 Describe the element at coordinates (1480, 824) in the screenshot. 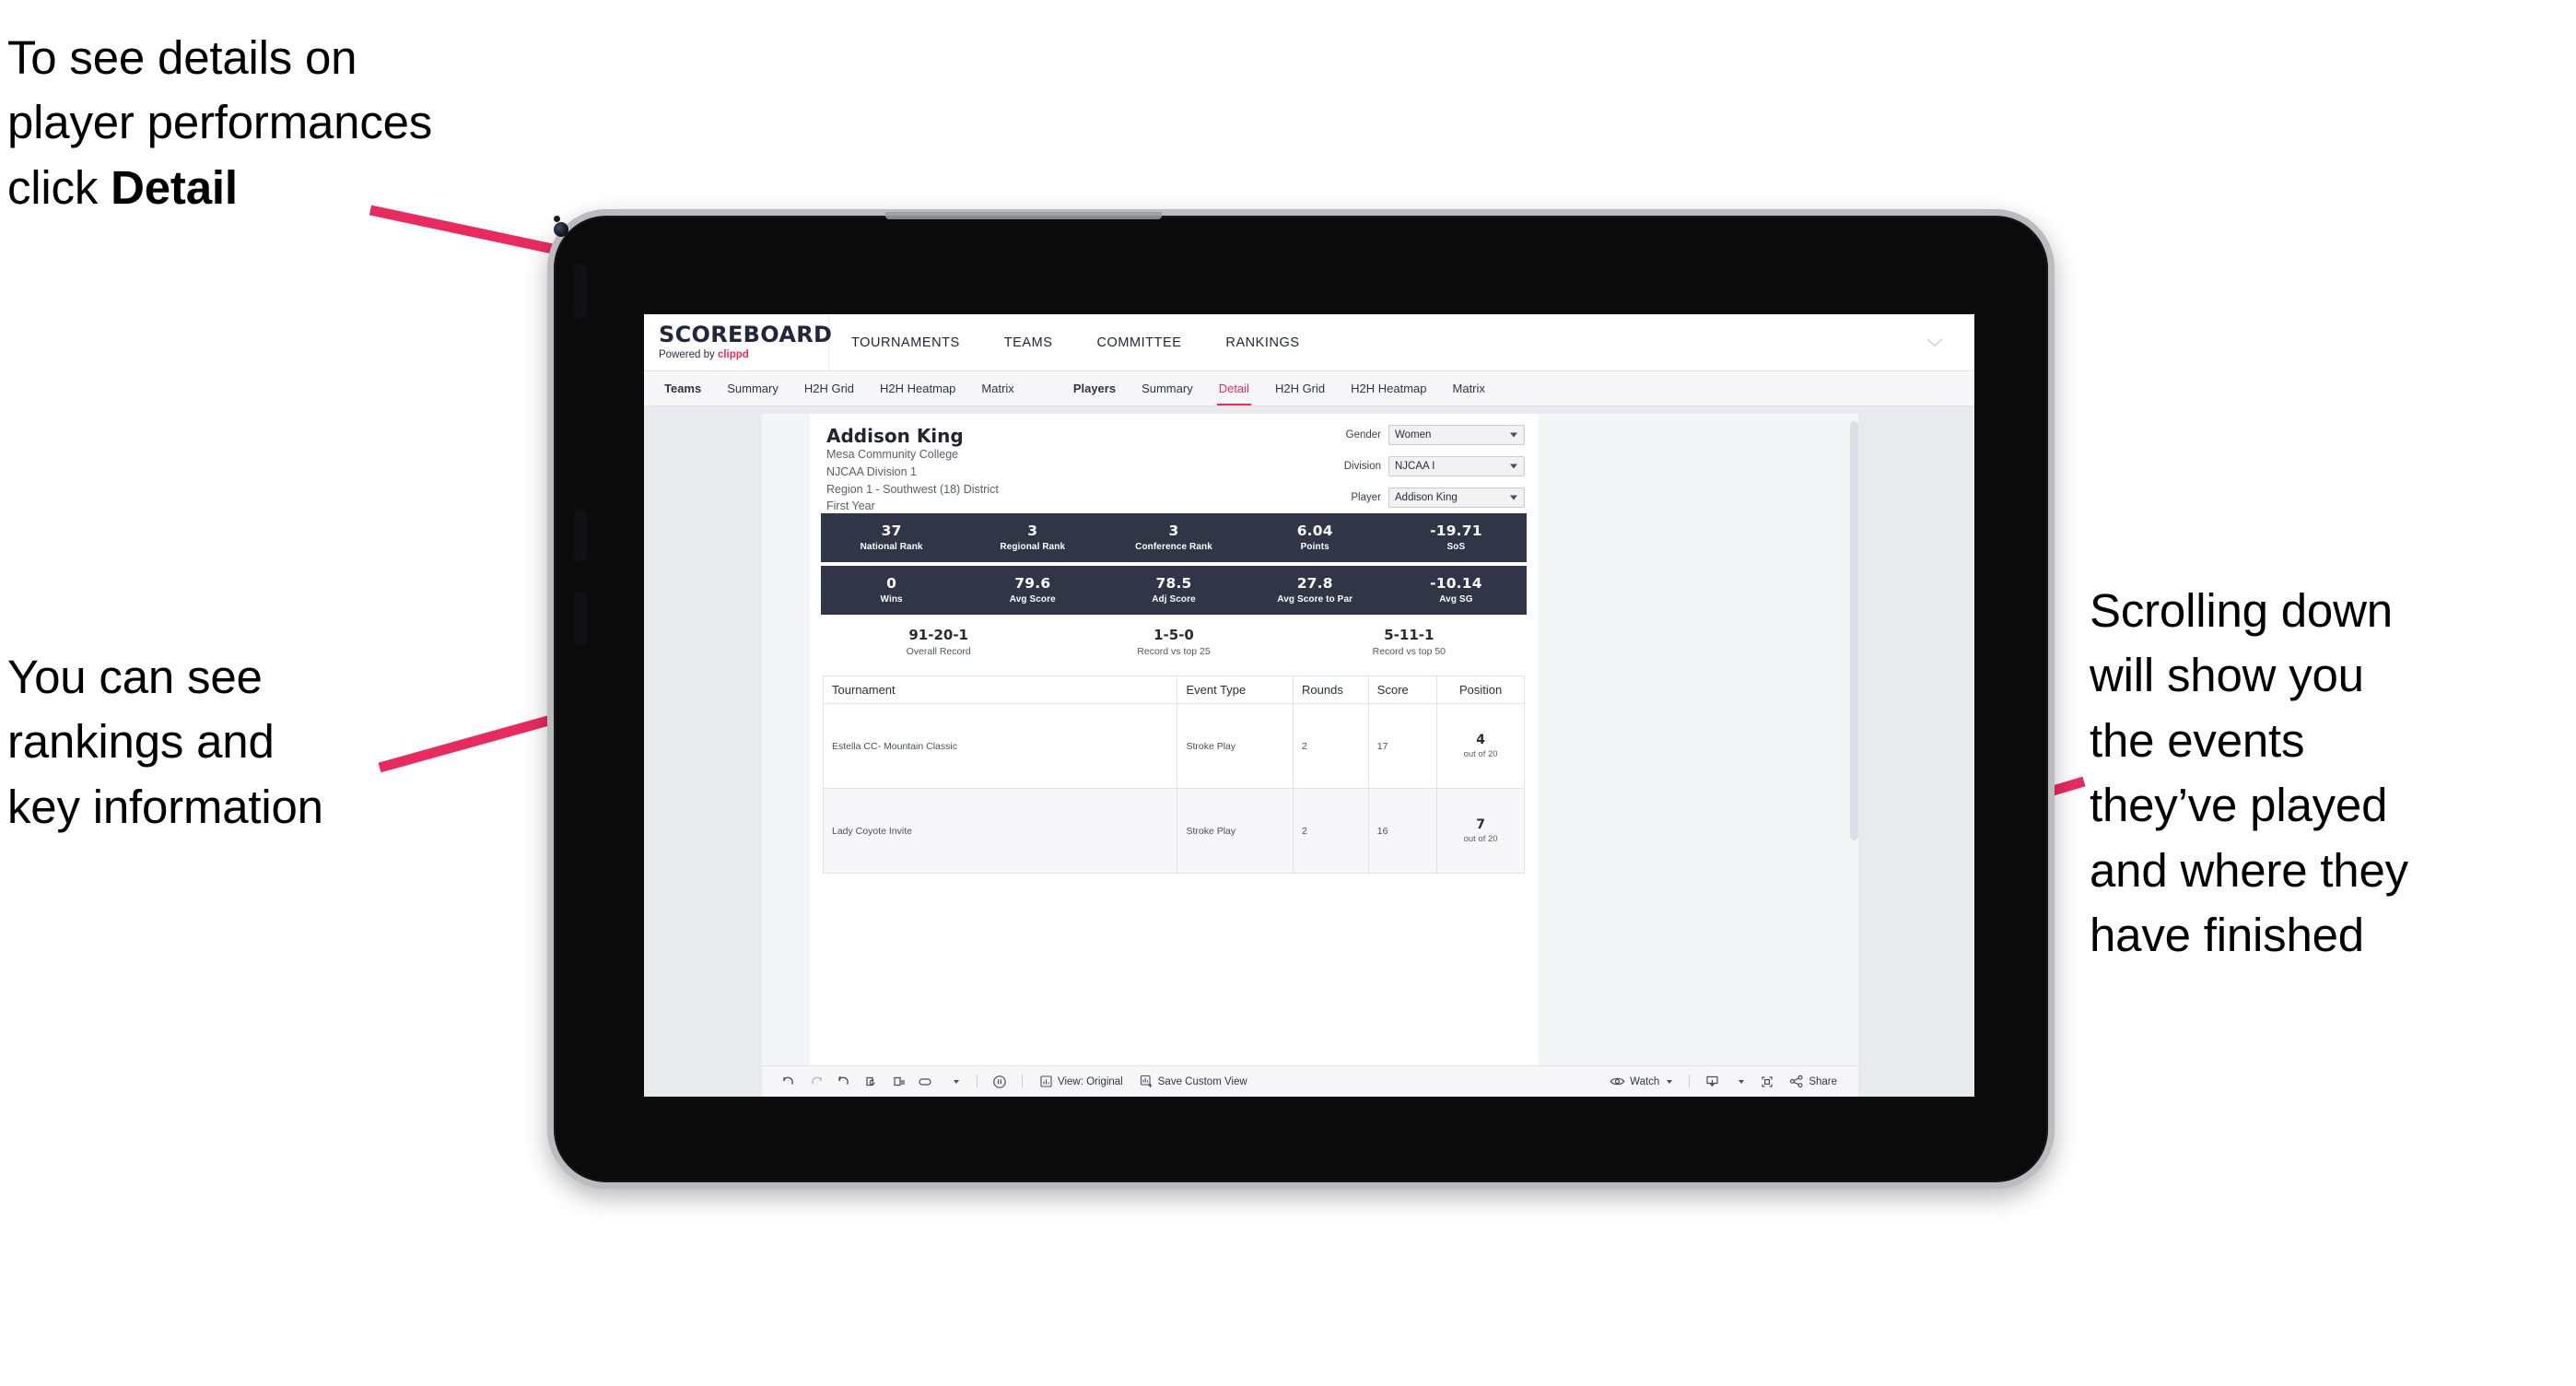

I see `position-number: 7` at that location.